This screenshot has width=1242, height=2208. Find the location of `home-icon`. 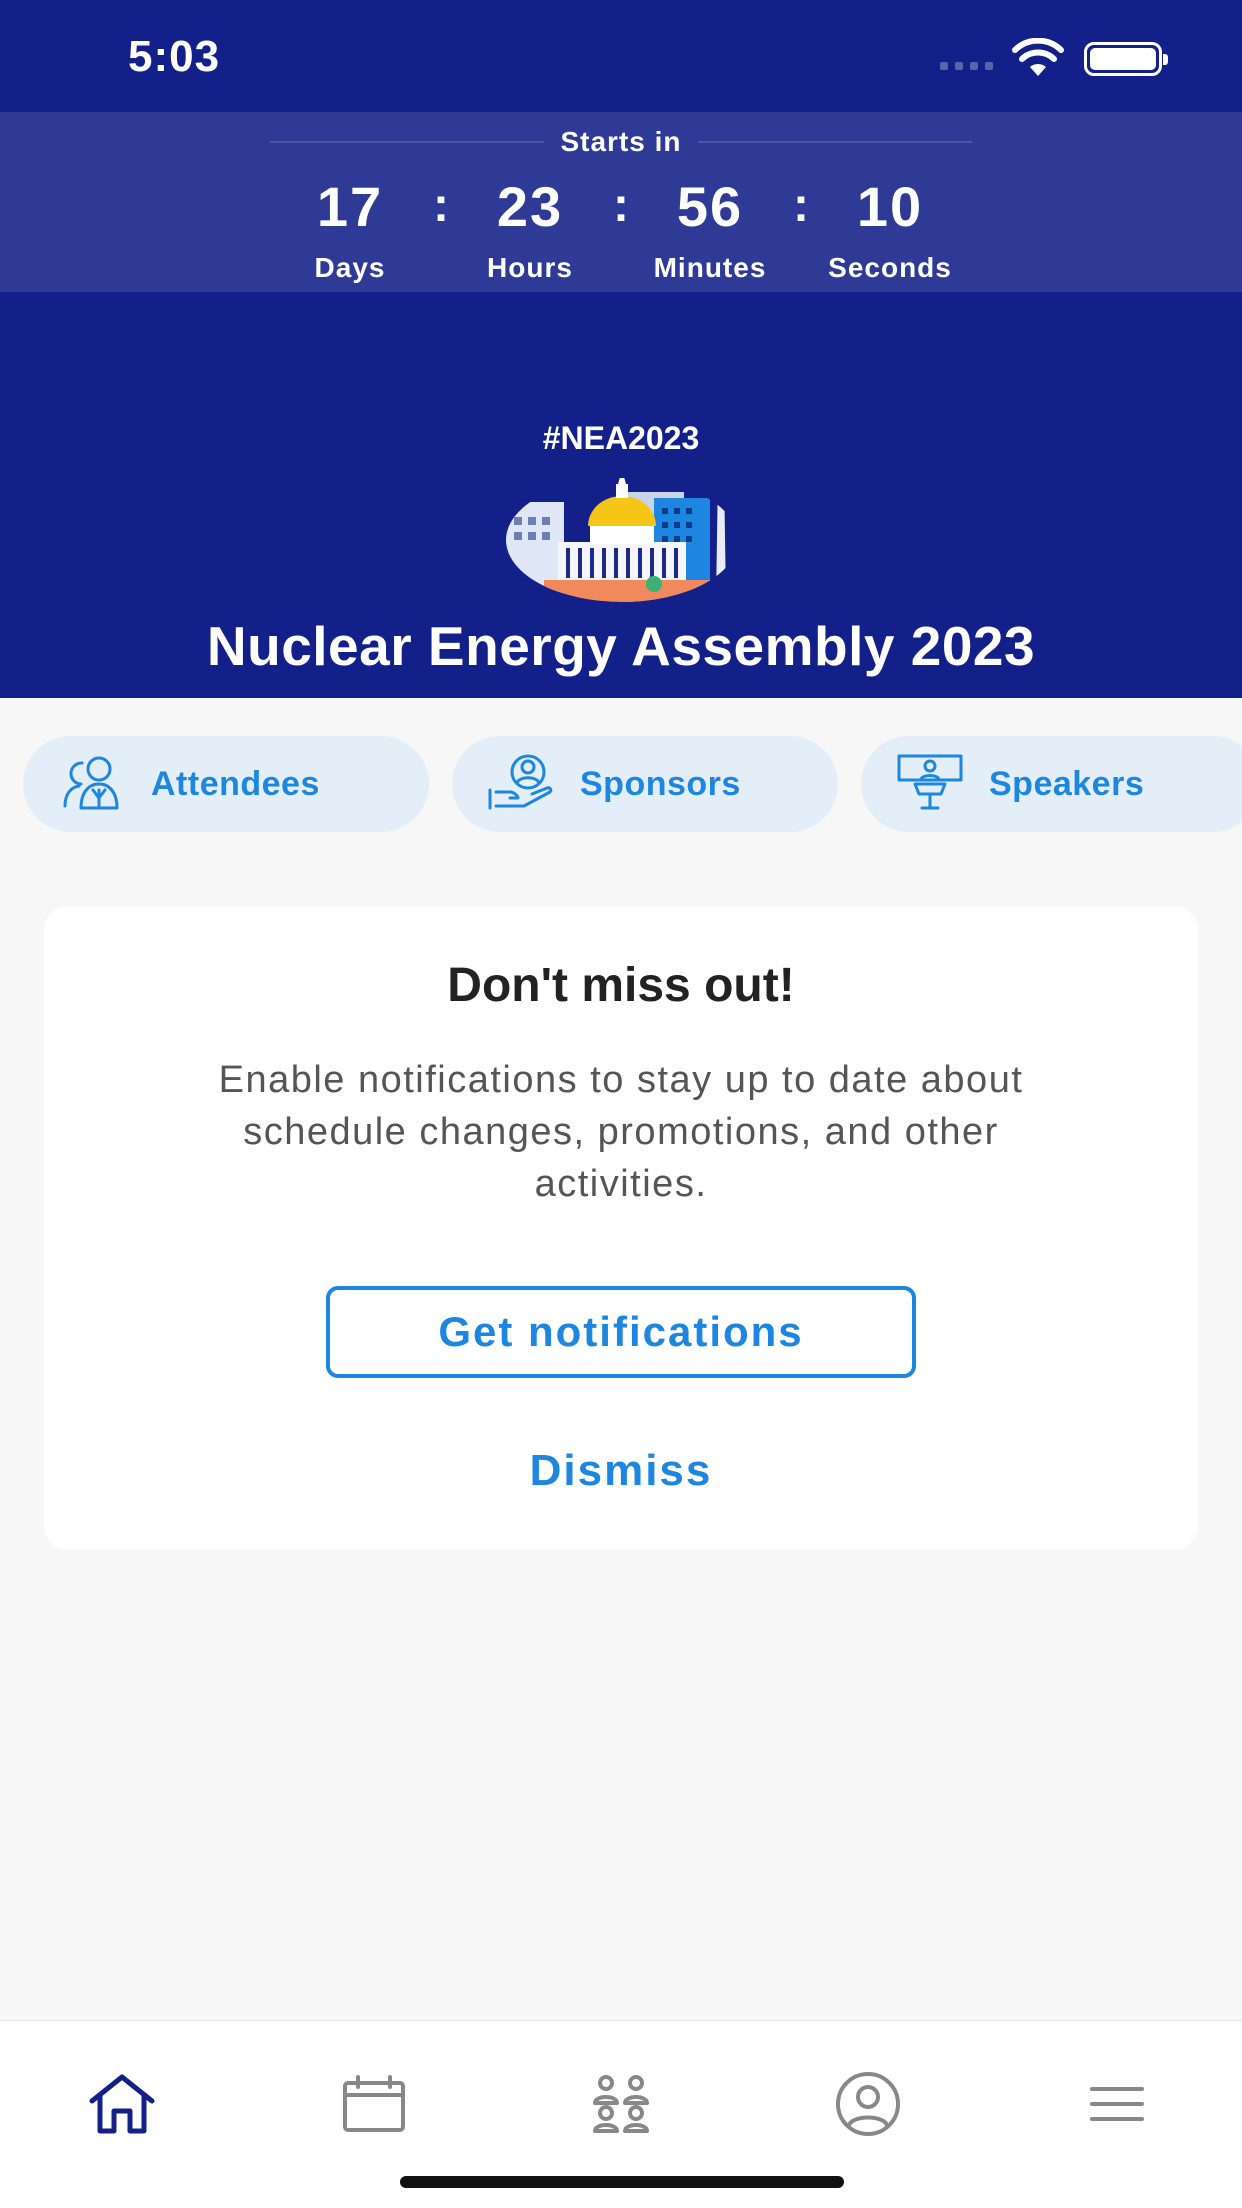

home-icon is located at coordinates (122, 2106).